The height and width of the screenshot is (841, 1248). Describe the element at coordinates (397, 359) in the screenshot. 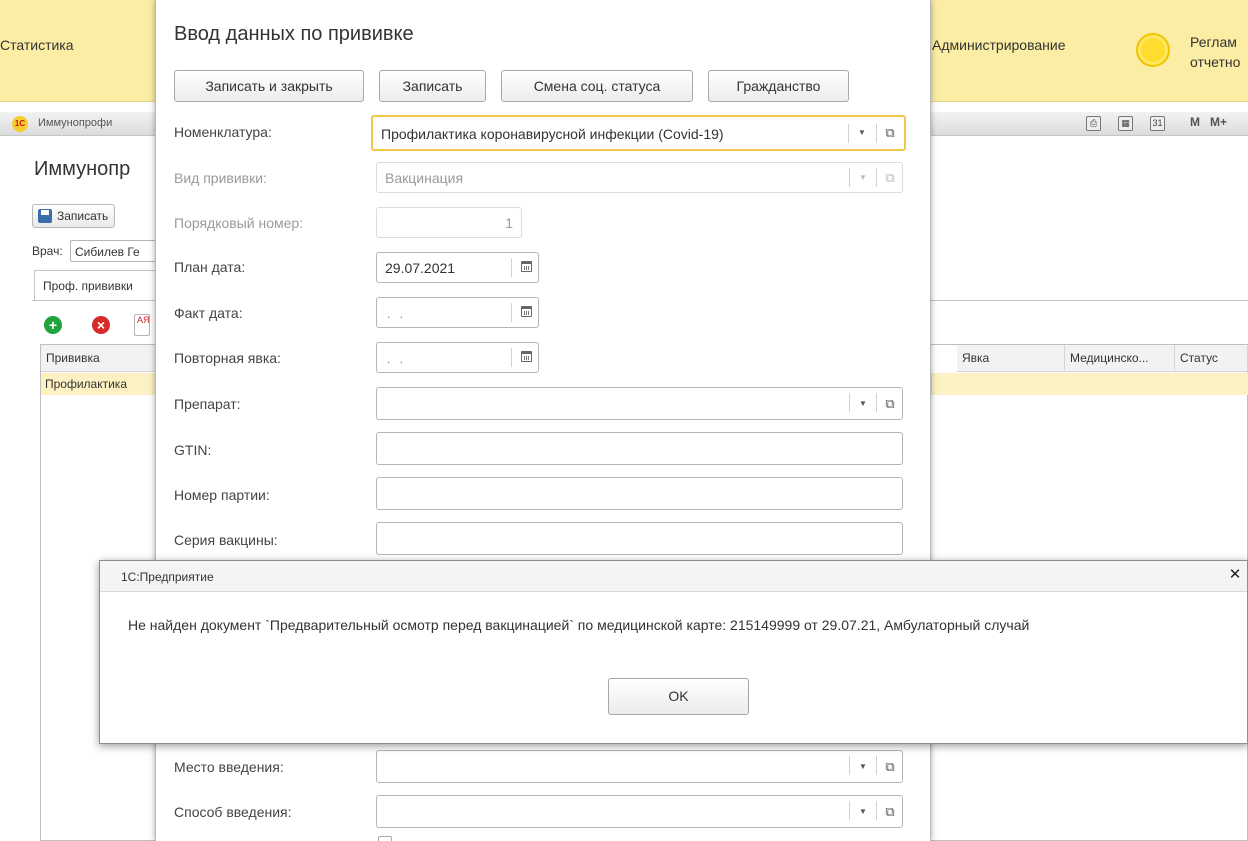

I see `repeat-visit-value: . .` at that location.